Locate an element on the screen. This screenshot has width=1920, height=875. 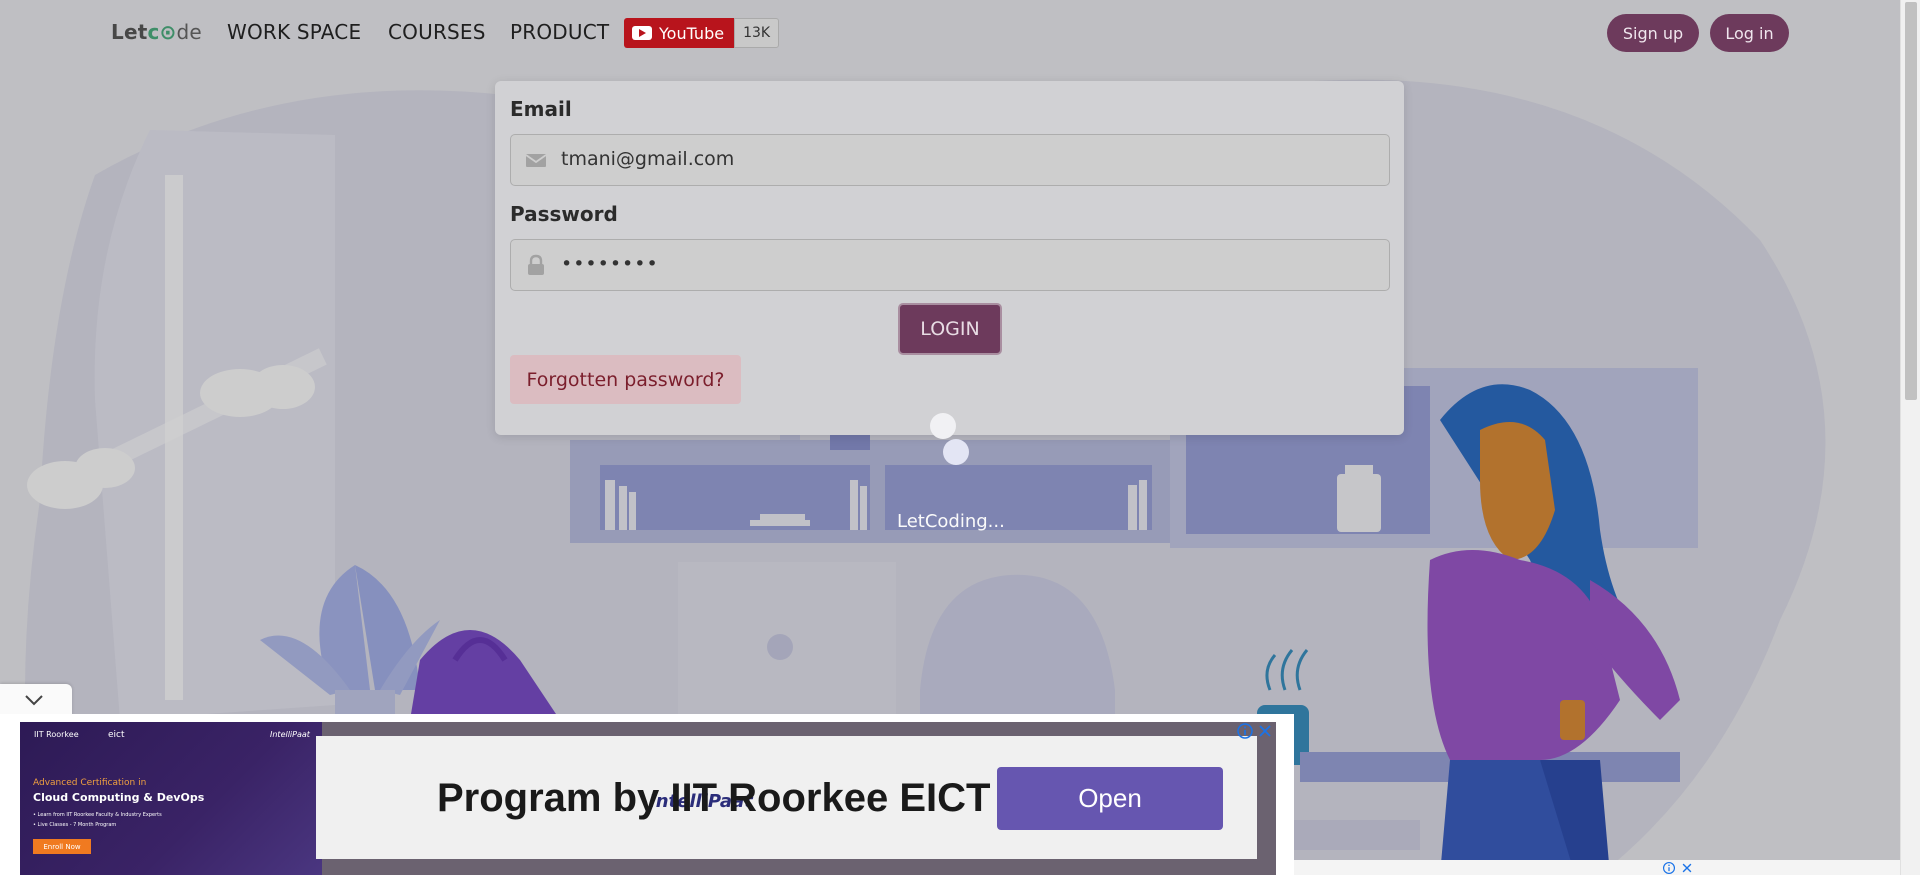
bottom-ad-strip is located at coordinates (1597, 867).